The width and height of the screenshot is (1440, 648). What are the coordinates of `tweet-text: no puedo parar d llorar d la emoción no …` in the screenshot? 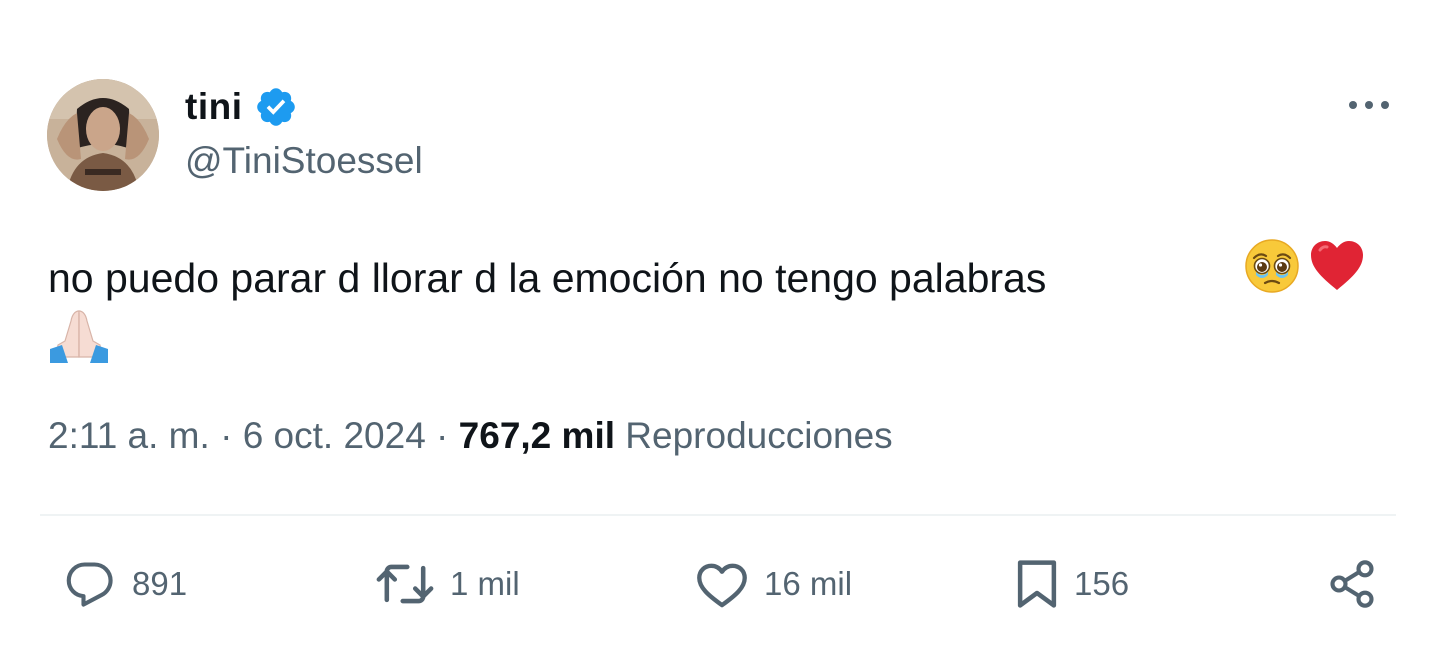 It's located at (547, 278).